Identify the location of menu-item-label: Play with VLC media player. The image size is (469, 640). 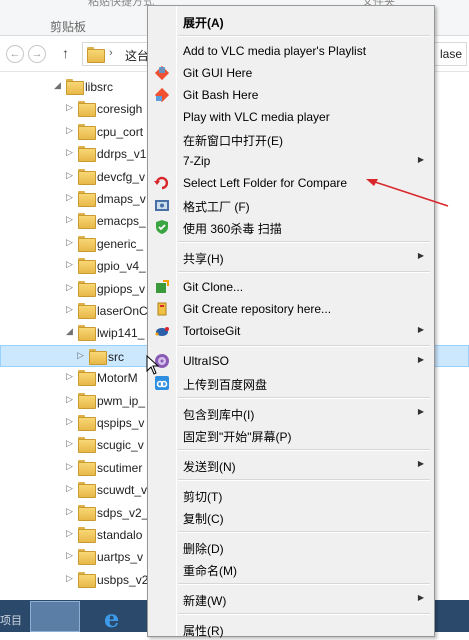
(256, 117).